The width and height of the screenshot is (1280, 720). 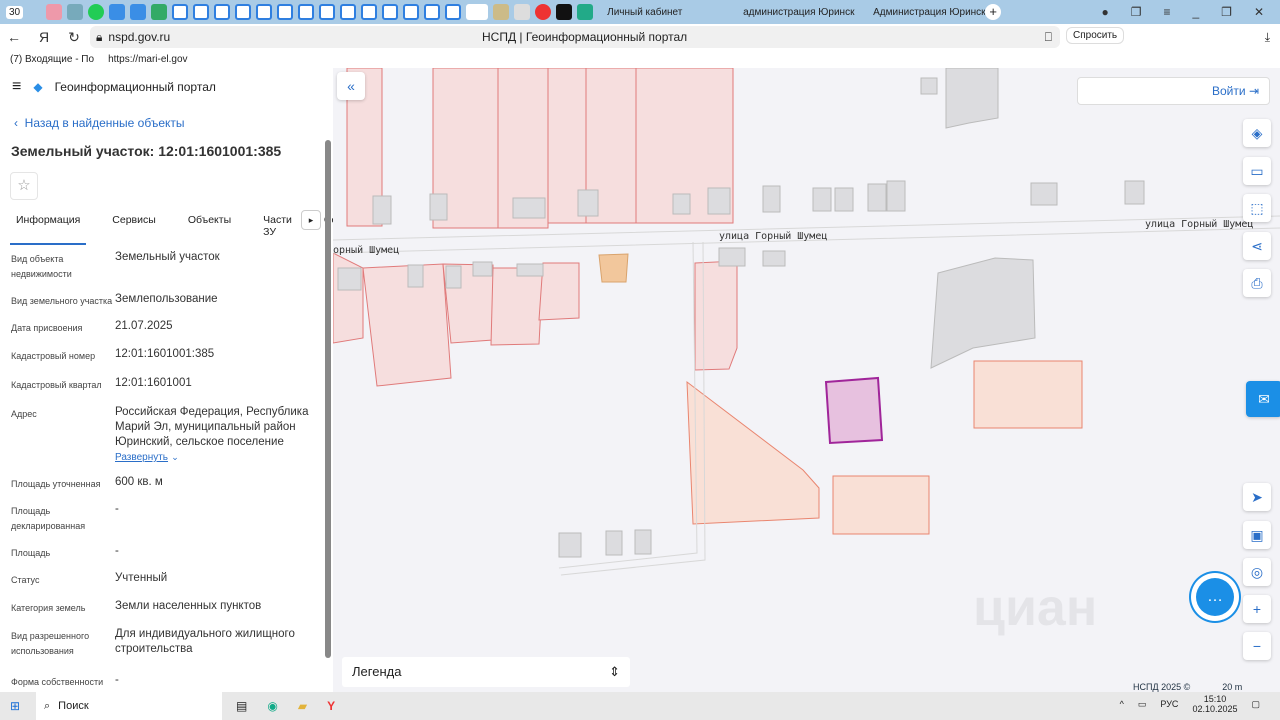 I want to click on task-view-icon: ▤, so click(x=241, y=706).